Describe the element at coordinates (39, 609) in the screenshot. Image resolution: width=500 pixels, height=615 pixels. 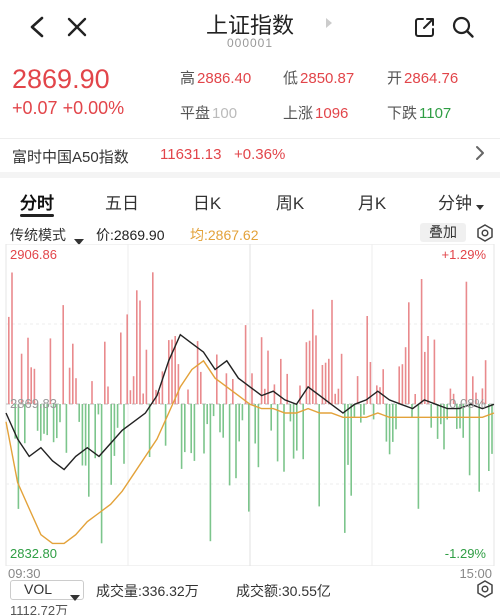
I see `vol-max-label: 1112.72万` at that location.